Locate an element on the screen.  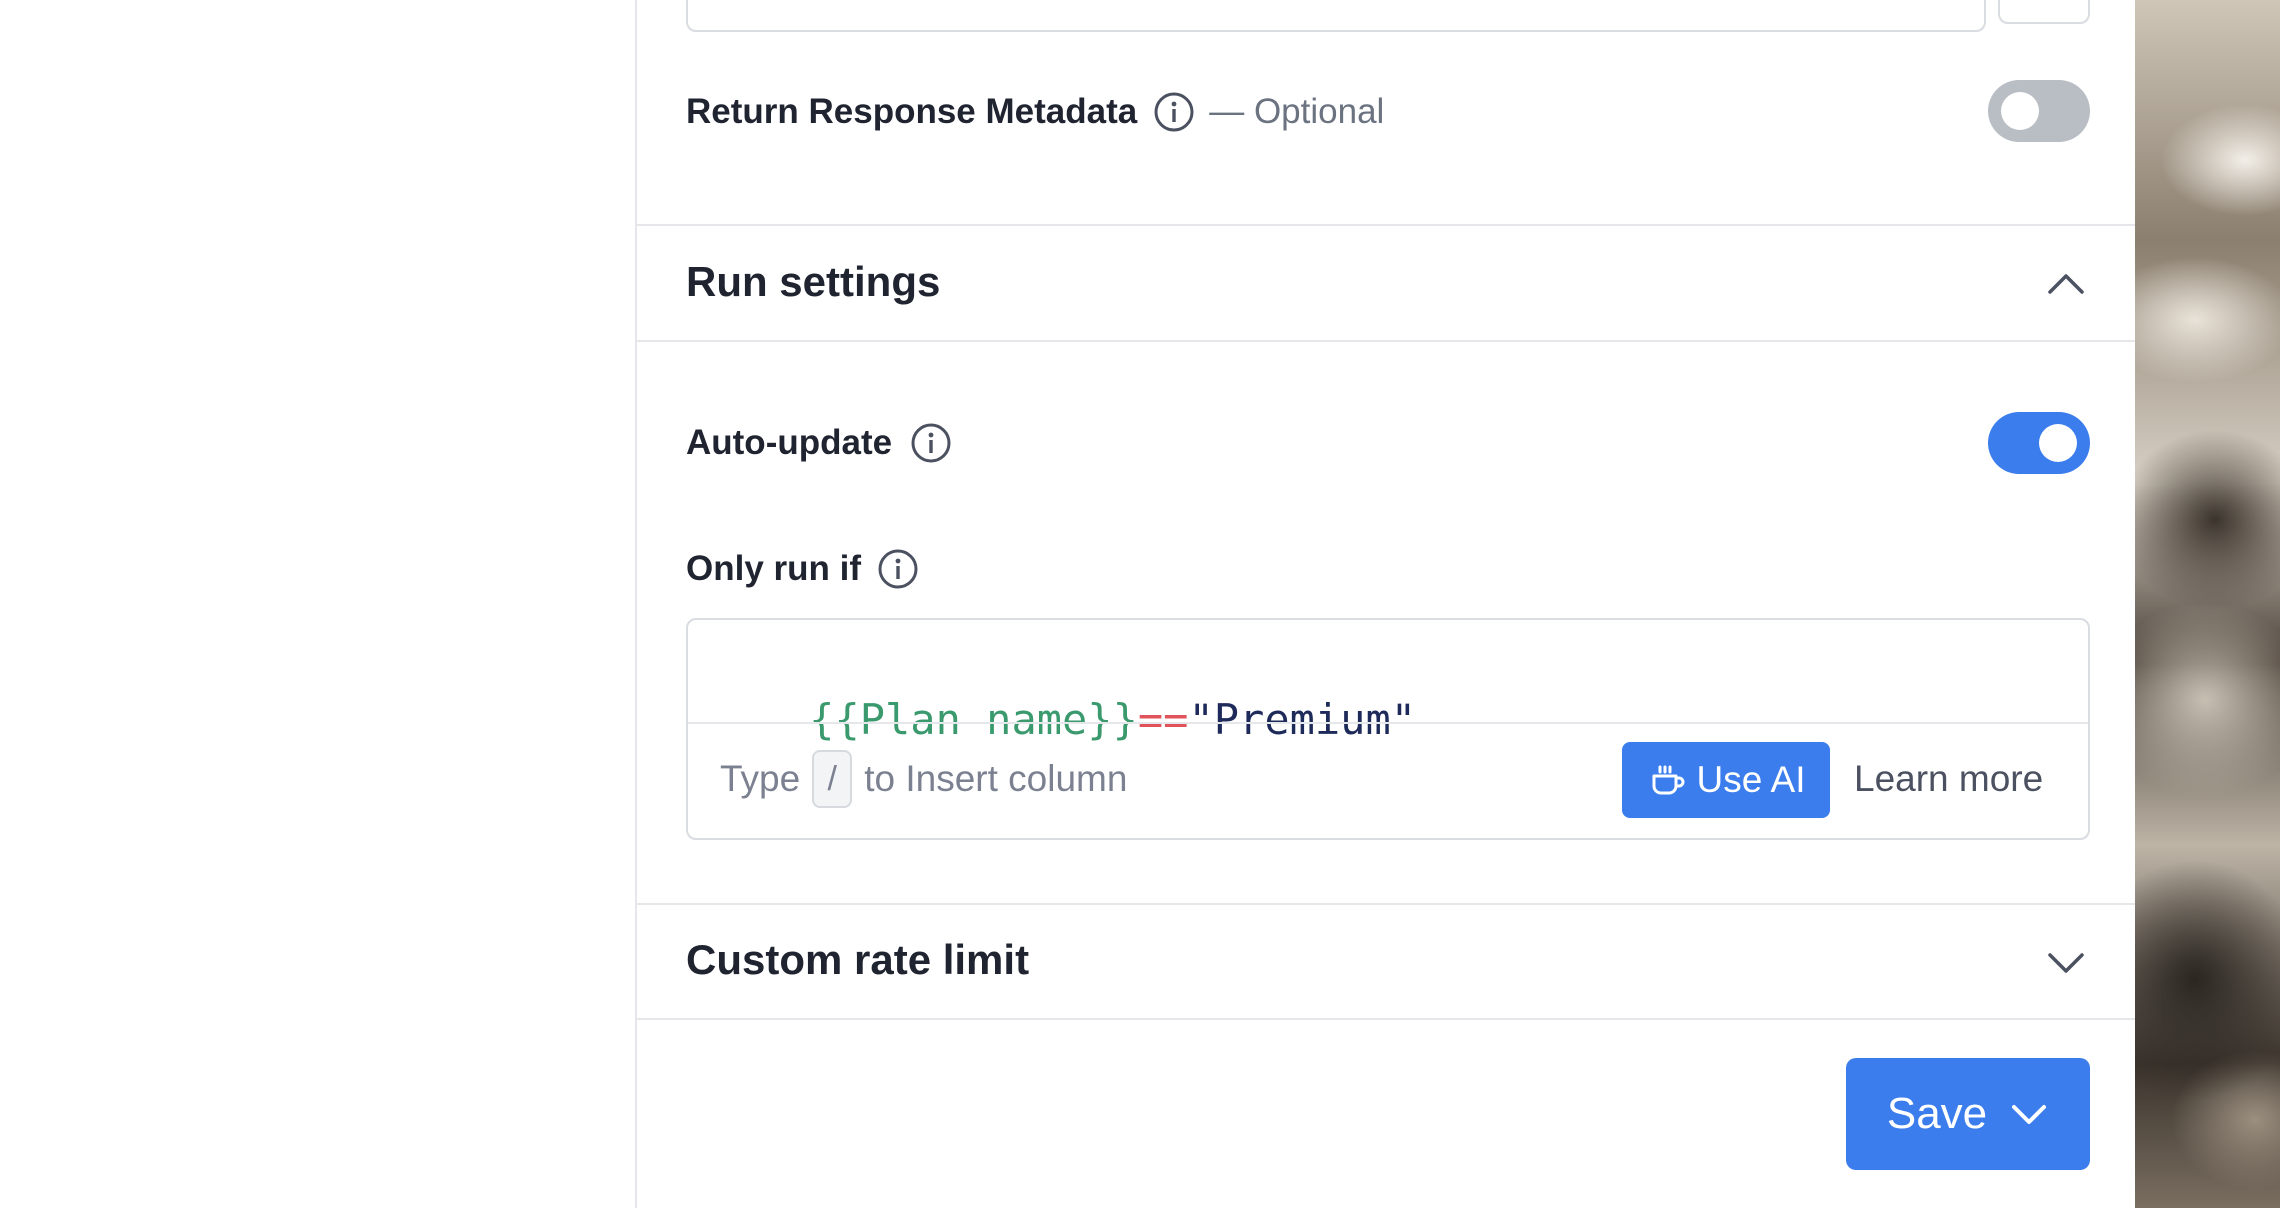
auto-update-row: Auto-update is located at coordinates (819, 443).